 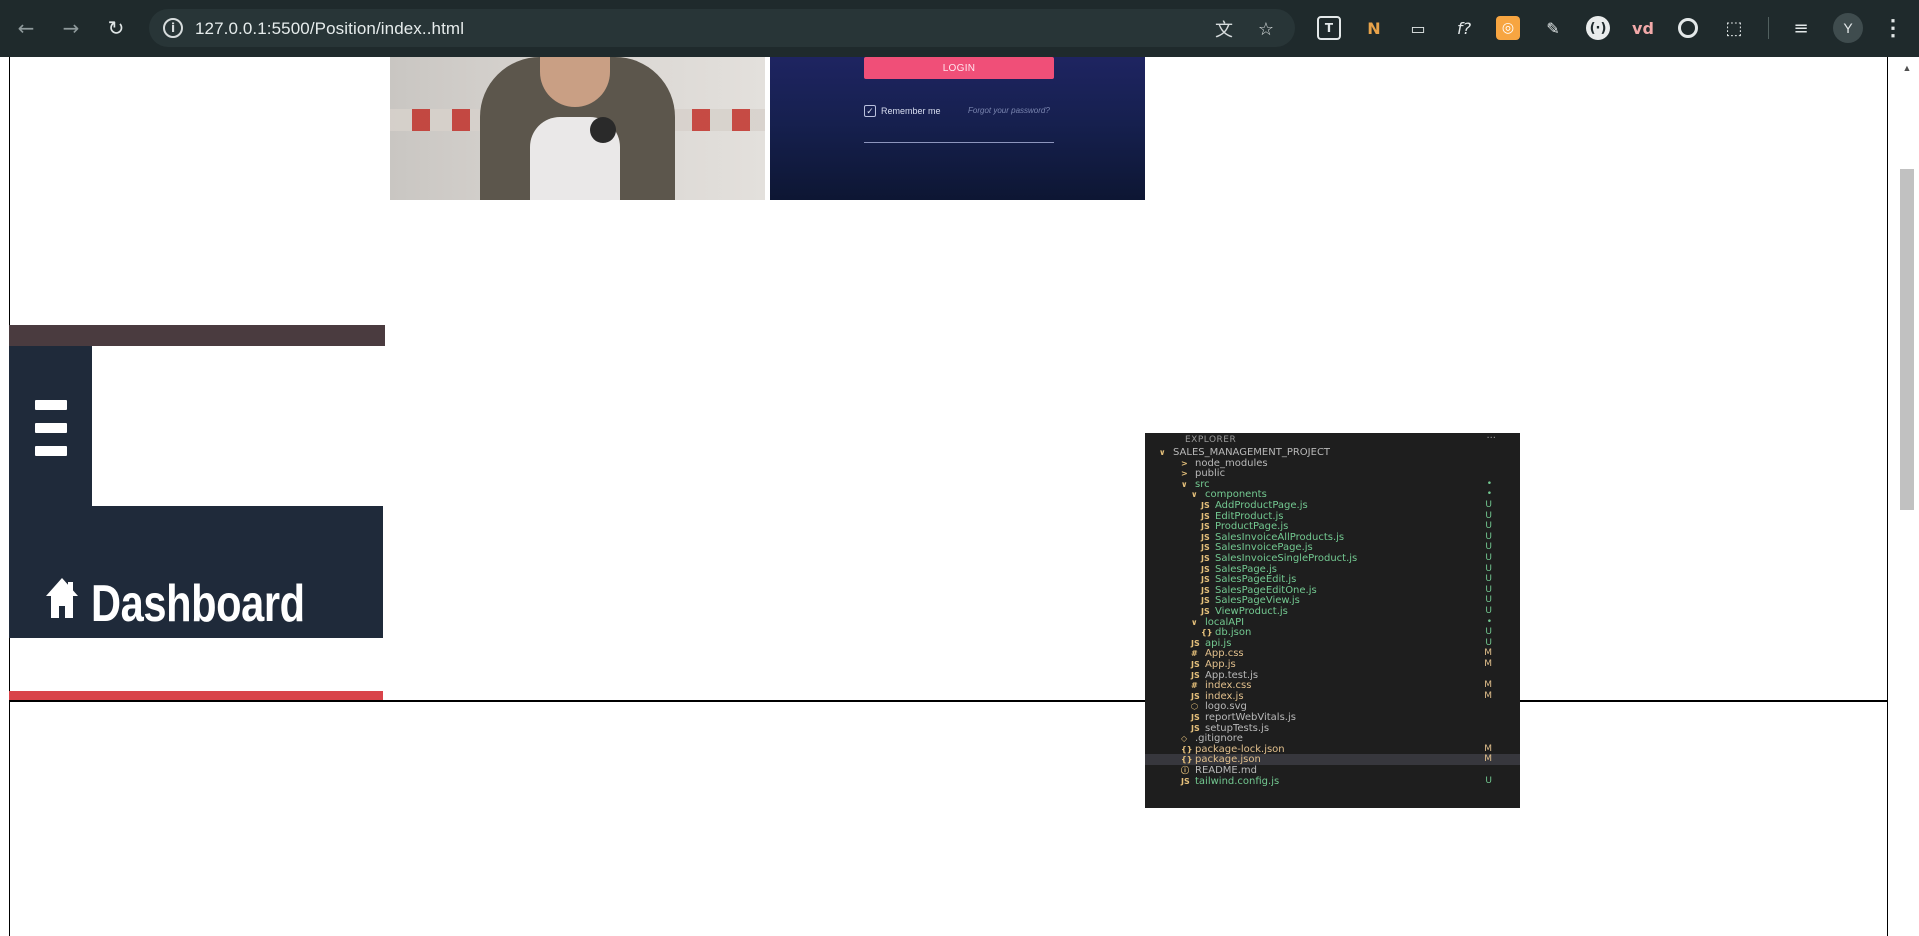 I want to click on file-name: tailwind.config.js, so click(x=1237, y=781).